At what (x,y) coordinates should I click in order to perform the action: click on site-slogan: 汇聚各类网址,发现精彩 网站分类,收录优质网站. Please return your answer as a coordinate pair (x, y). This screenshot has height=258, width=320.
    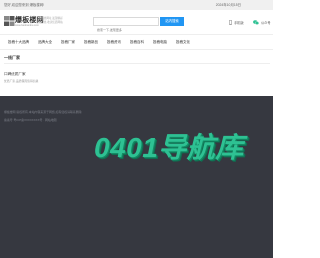
    Looking at the image, I should click on (60, 21).